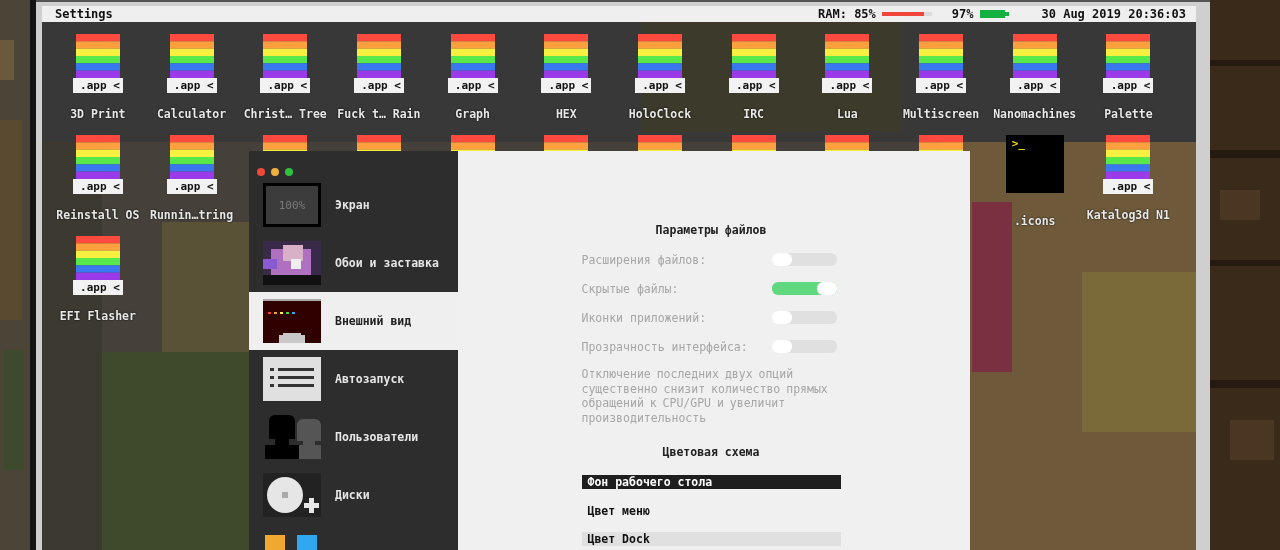 The width and height of the screenshot is (1280, 550). What do you see at coordinates (353, 321) in the screenshot?
I see `sidebar-item: Внешний вид` at bounding box center [353, 321].